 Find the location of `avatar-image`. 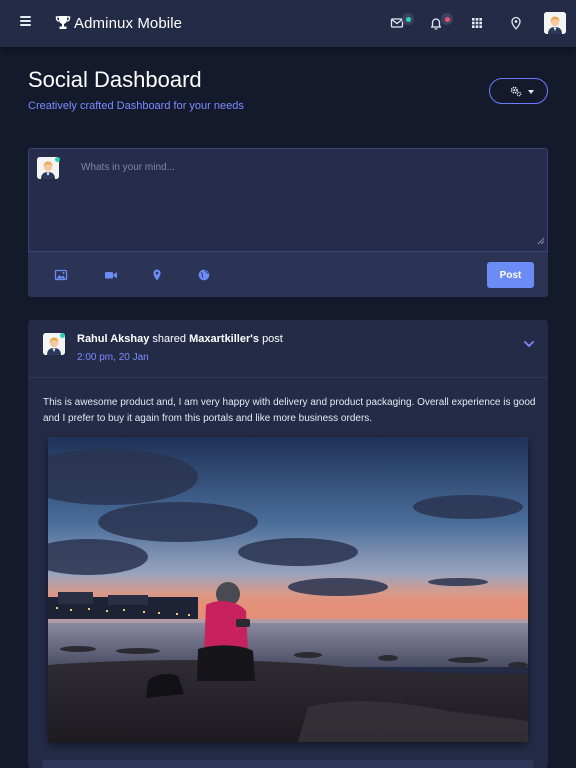

avatar-image is located at coordinates (555, 23).